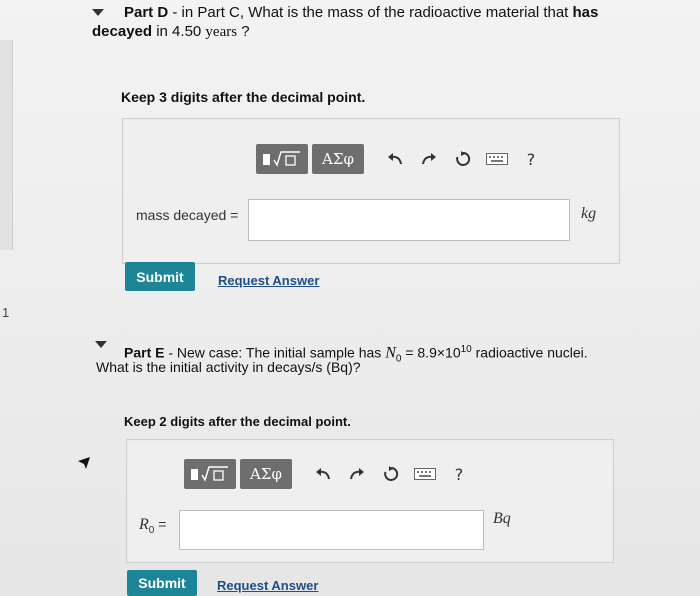 Image resolution: width=700 pixels, height=596 pixels. Describe the element at coordinates (122, 31) in the screenshot. I see `partD-line2-bold: decayed` at that location.